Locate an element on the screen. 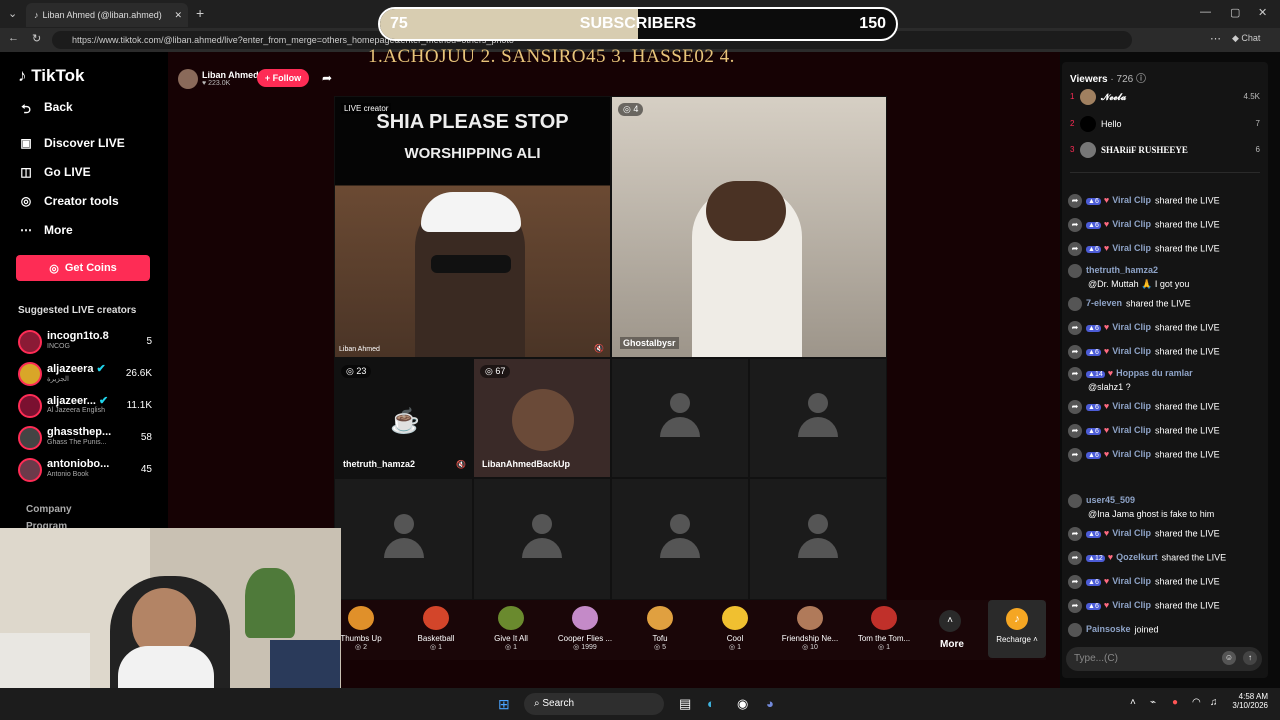  suggested-creator: aljazeera ✔ الجزيرة 26.6K is located at coordinates (85, 376).